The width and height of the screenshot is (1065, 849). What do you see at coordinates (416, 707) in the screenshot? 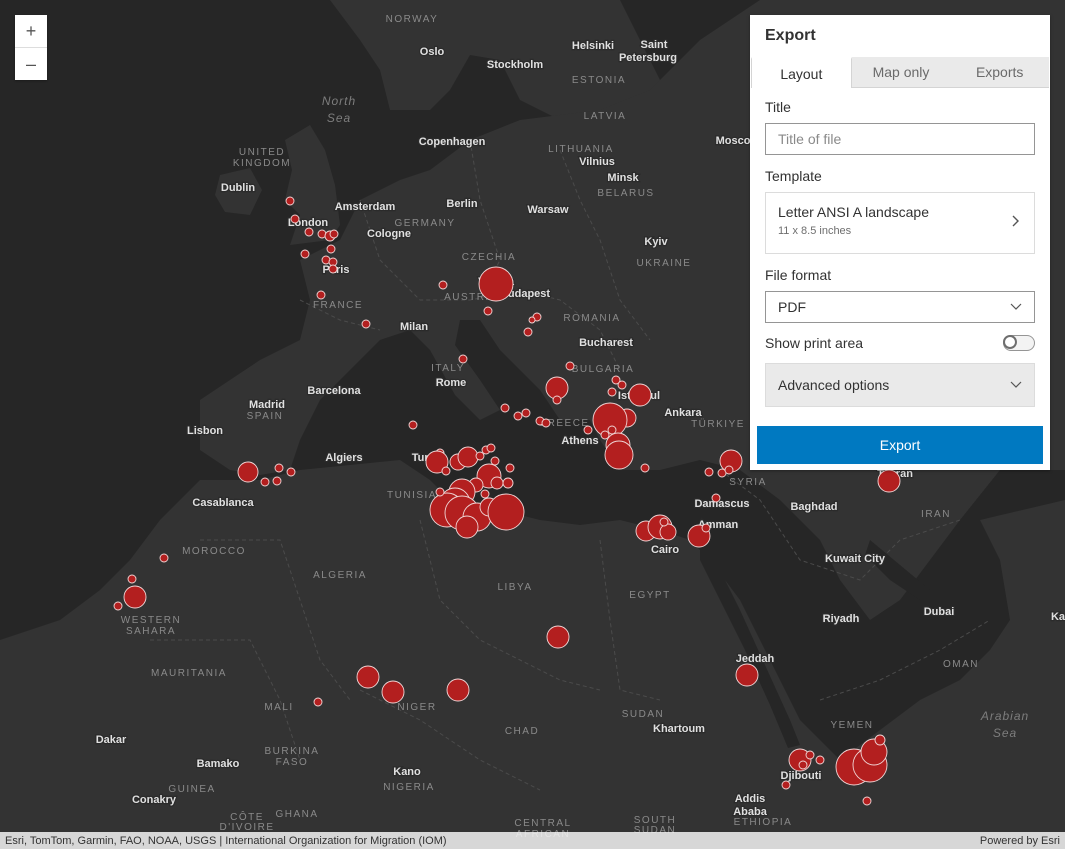
I see `map-label: NIGER` at bounding box center [416, 707].